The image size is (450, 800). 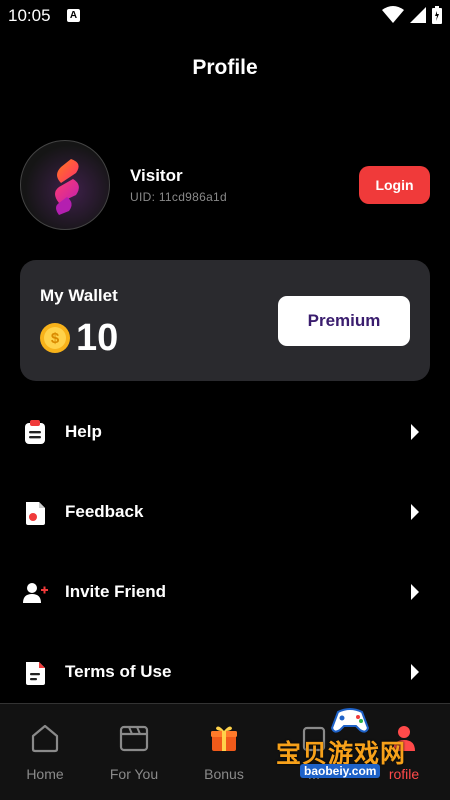 I want to click on status-icons, so click(x=412, y=15).